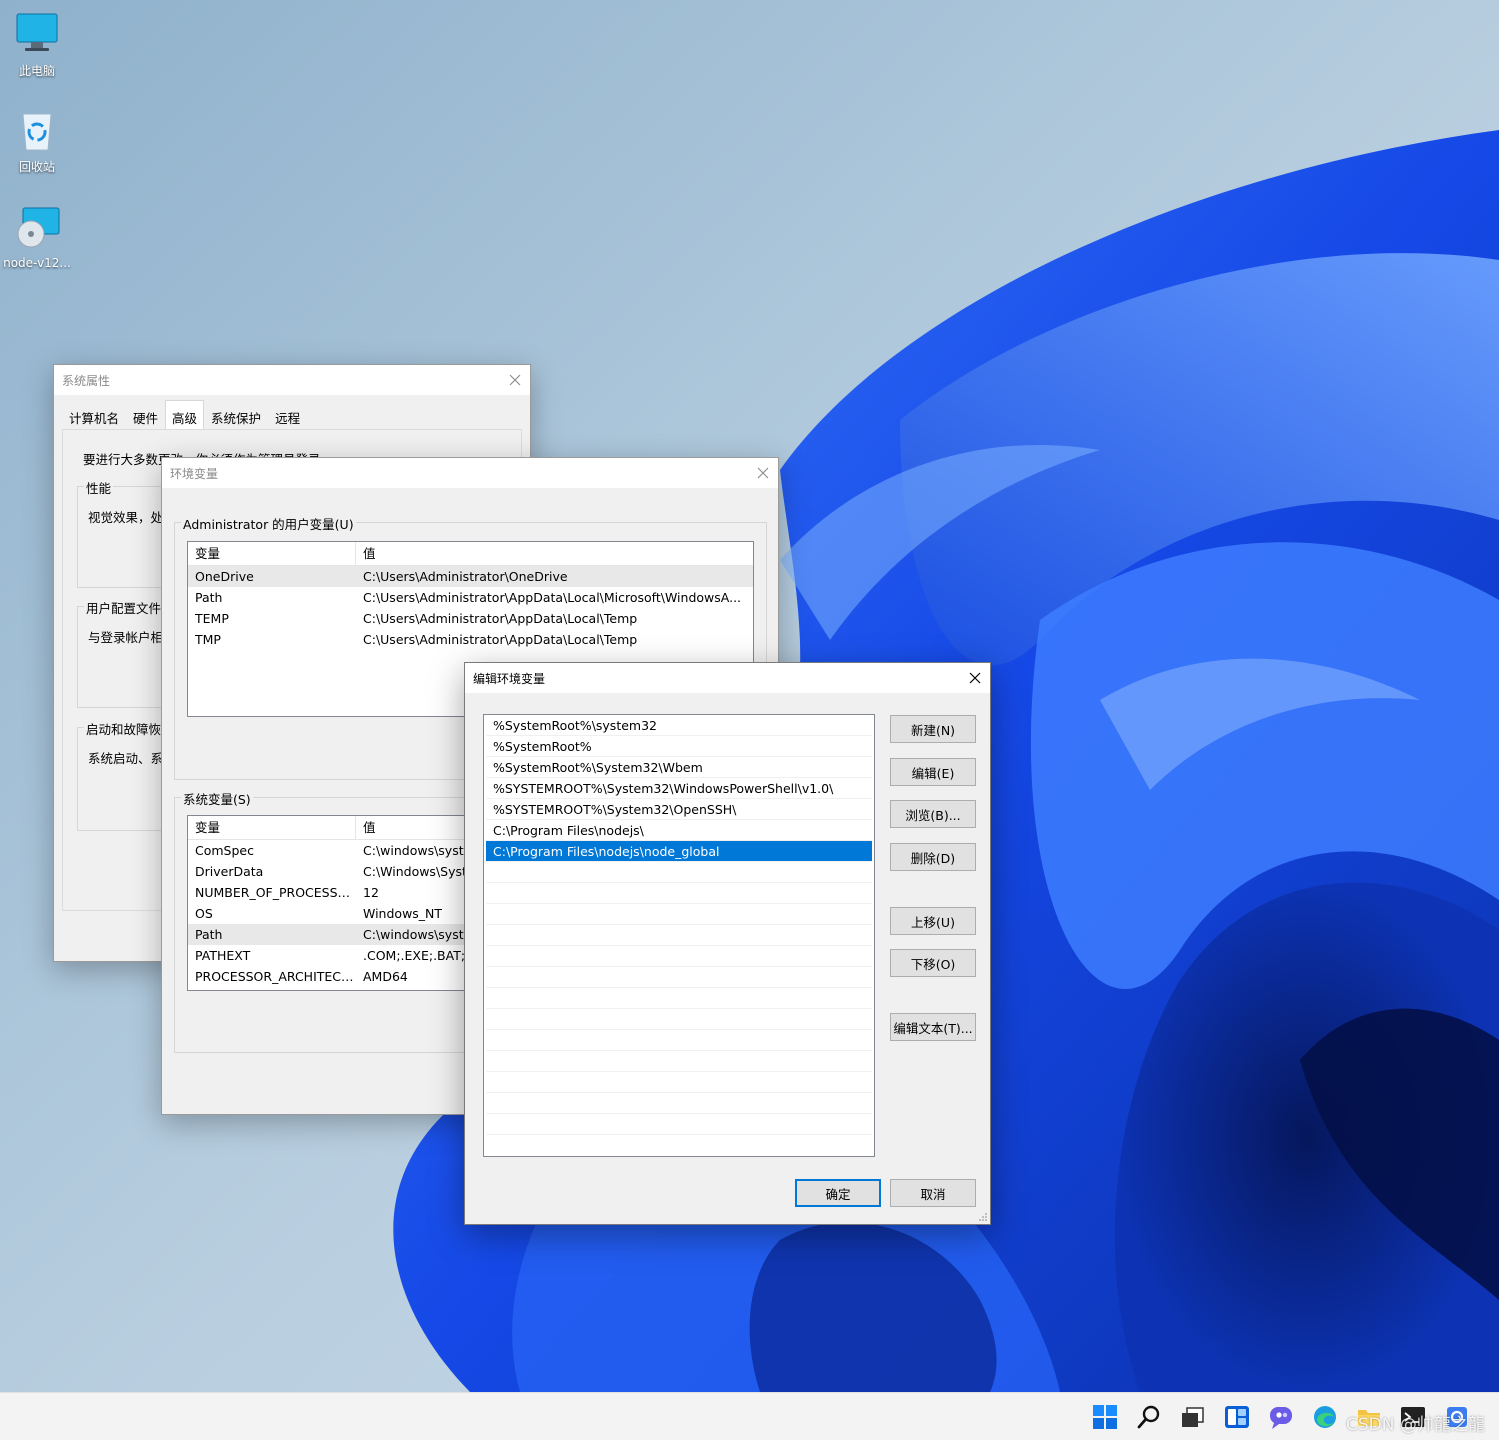  I want to click on list-item: %SYSTEMROOT%\System32\OpenSSH\, so click(679, 809).